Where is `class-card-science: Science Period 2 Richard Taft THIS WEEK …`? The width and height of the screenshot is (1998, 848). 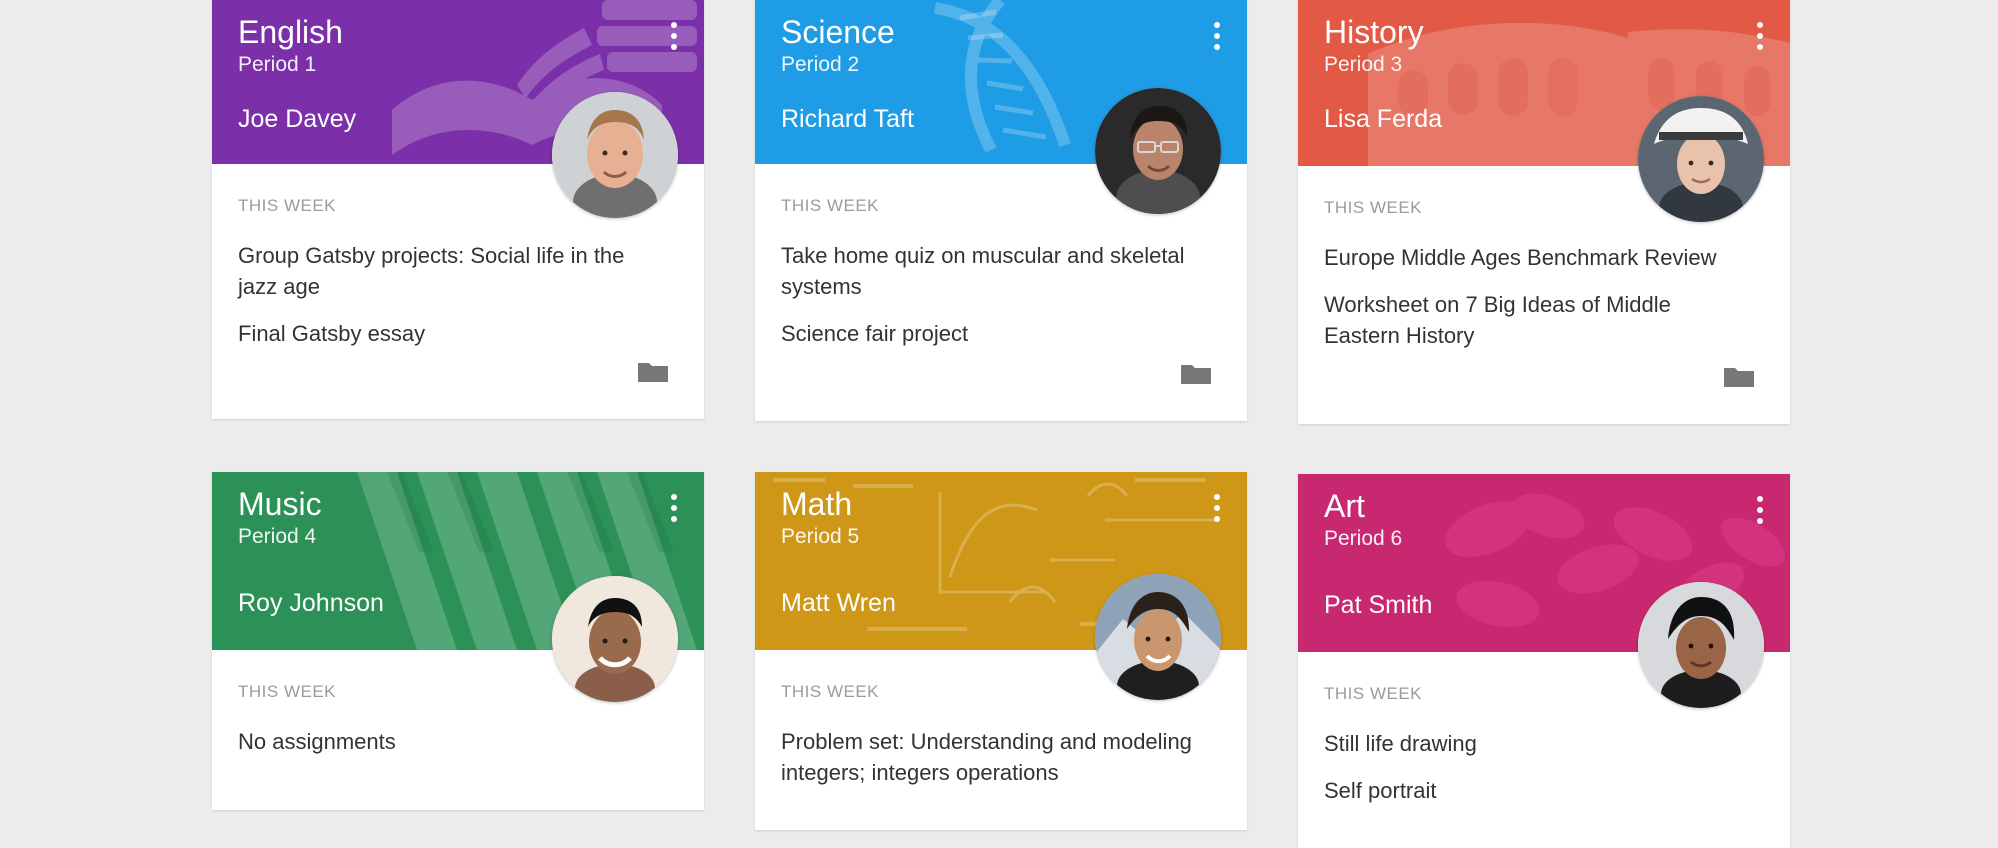 class-card-science: Science Period 2 Richard Taft THIS WEEK … is located at coordinates (1001, 210).